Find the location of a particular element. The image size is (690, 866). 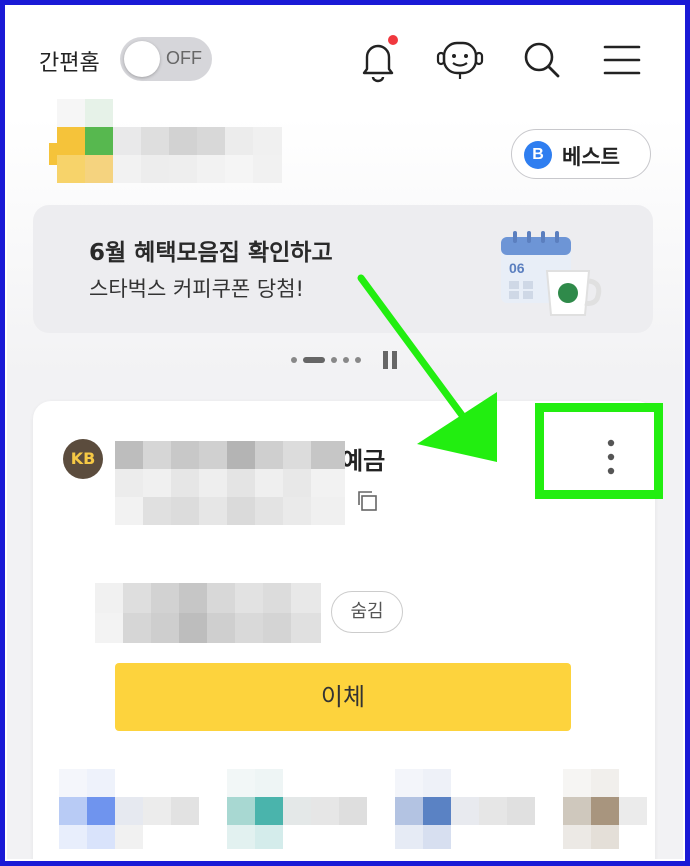

best-button: B 베스트 is located at coordinates (581, 154).